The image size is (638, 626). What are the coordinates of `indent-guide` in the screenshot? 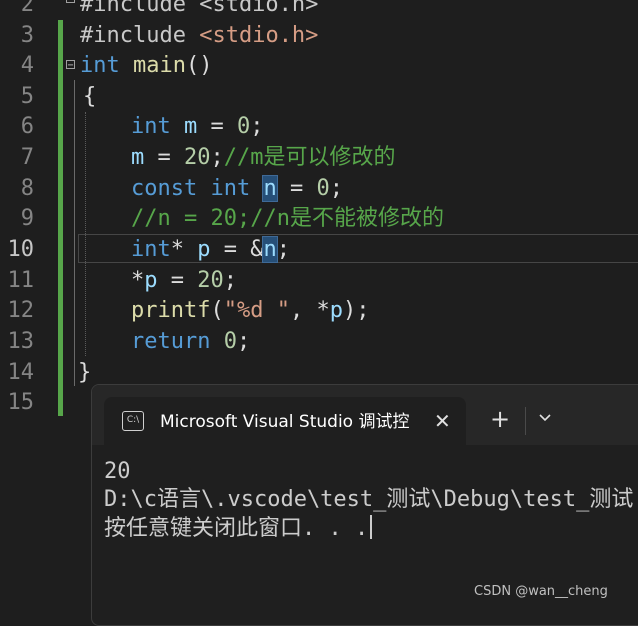 It's located at (85, 234).